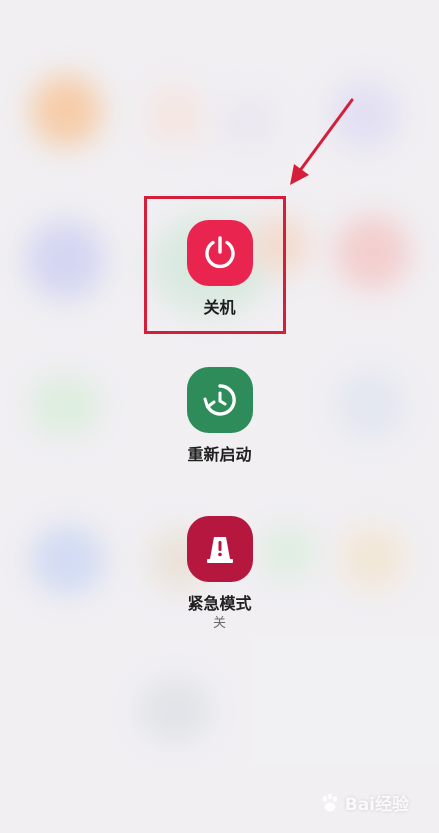 The width and height of the screenshot is (439, 833). Describe the element at coordinates (219, 454) in the screenshot. I see `restart-label: 重新启动` at that location.